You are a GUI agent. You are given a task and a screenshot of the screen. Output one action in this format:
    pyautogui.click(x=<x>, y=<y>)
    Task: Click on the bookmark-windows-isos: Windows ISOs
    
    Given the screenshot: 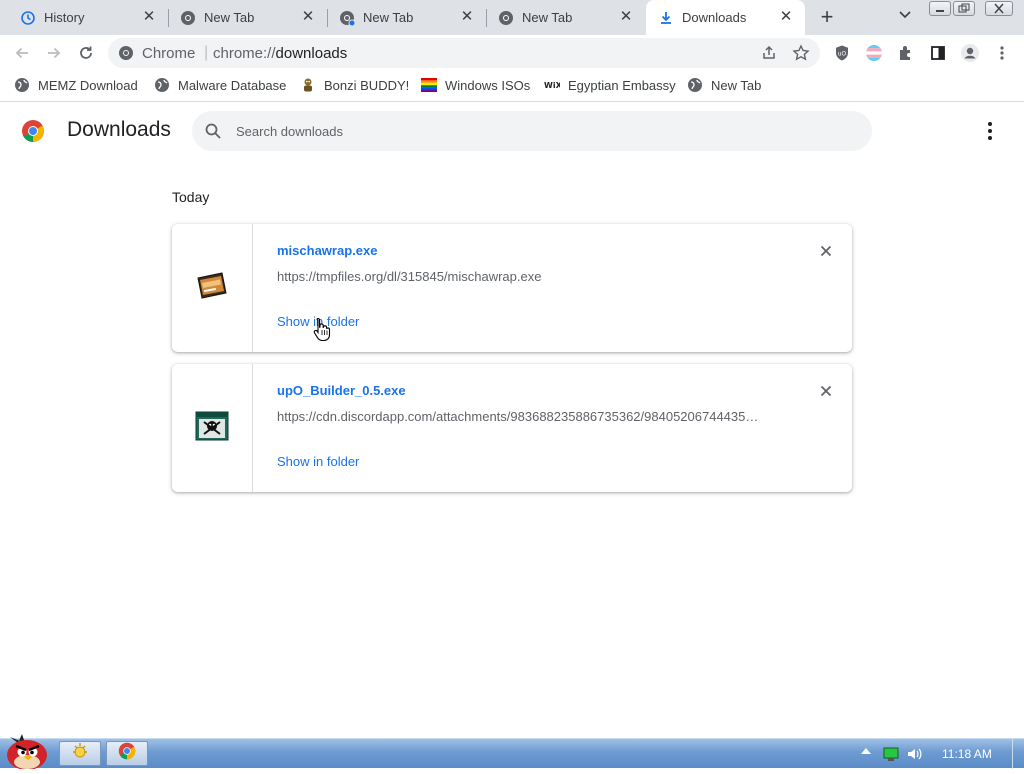 What is the action you would take?
    pyautogui.click(x=475, y=85)
    